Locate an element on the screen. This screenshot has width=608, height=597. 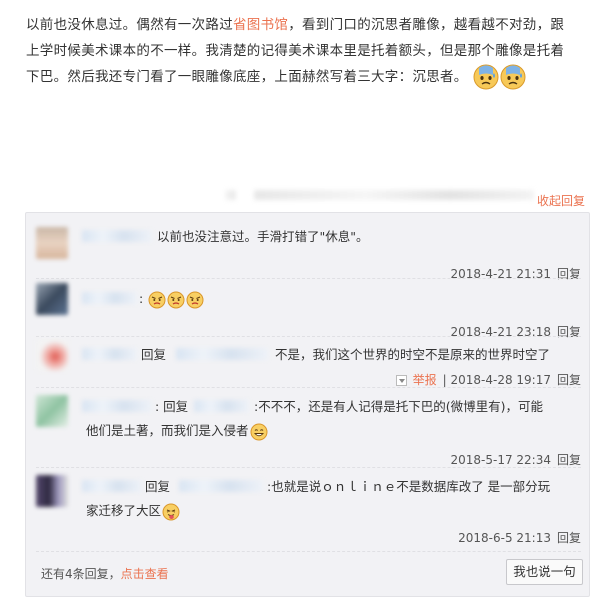
more-replies-text: 还有4条回复， is located at coordinates (81, 574).